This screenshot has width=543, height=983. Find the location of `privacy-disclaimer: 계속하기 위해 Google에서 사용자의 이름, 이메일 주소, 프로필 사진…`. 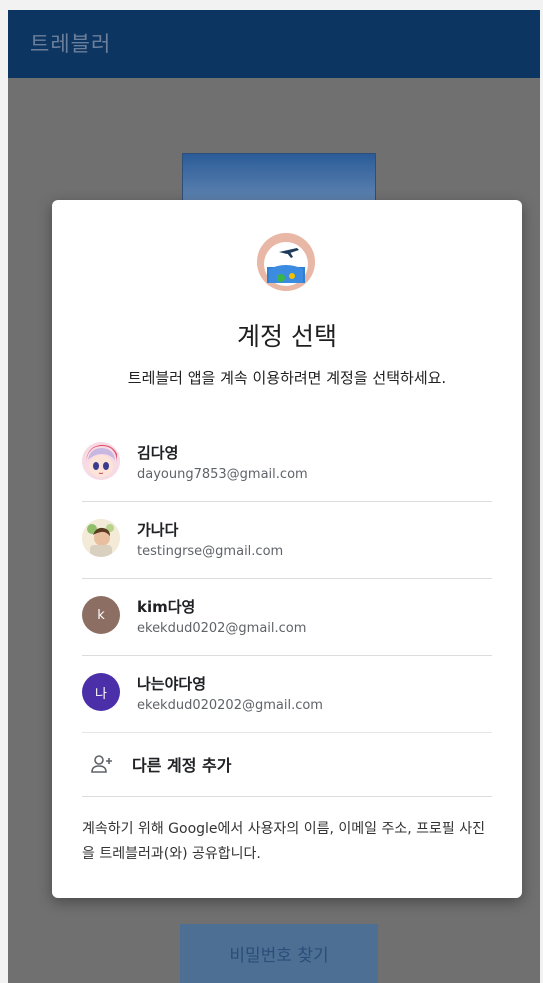

privacy-disclaimer: 계속하기 위해 Google에서 사용자의 이름, 이메일 주소, 프로필 사진… is located at coordinates (283, 841).